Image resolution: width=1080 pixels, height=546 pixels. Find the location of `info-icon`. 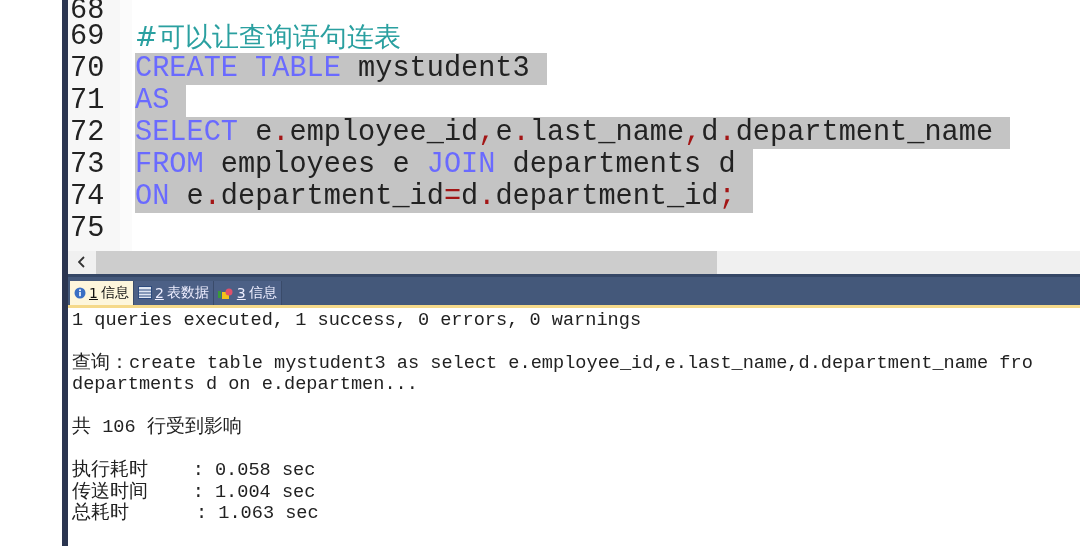

info-icon is located at coordinates (80, 292).